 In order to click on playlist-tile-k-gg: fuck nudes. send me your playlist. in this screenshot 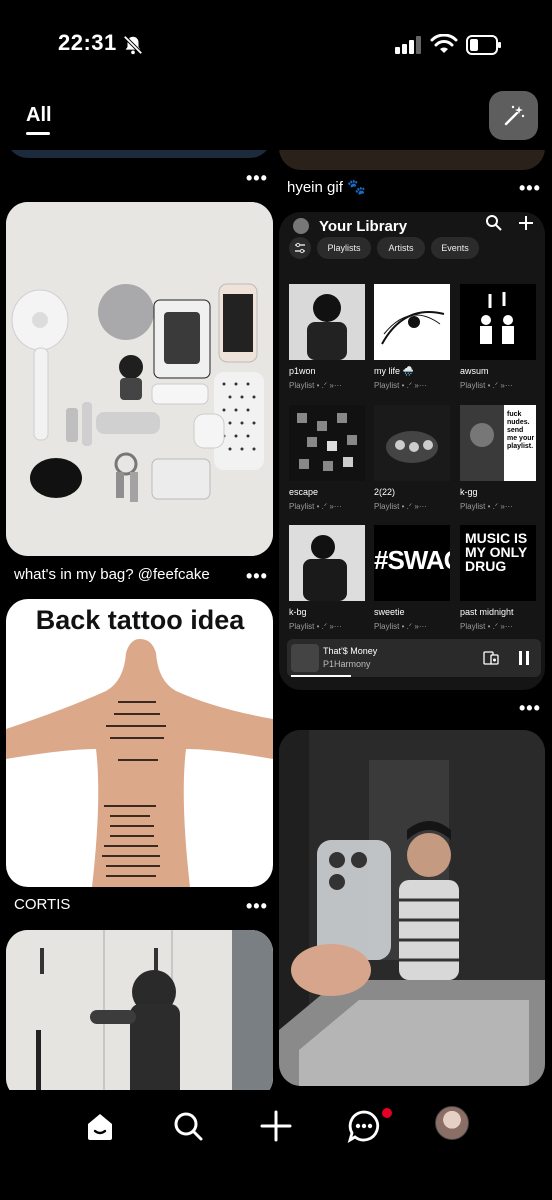, I will do `click(498, 443)`.